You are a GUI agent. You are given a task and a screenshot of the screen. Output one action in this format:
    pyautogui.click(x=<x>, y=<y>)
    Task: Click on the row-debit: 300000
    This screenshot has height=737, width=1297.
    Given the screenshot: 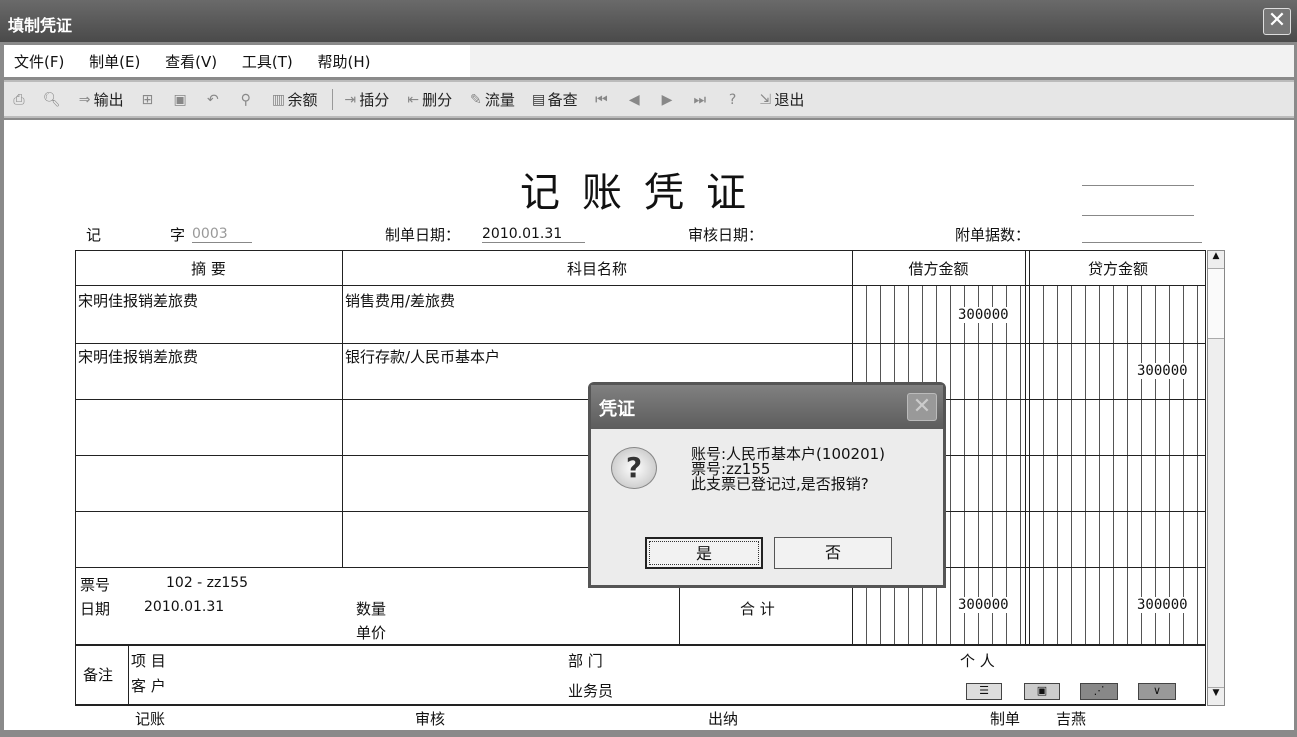 What is the action you would take?
    pyautogui.click(x=983, y=315)
    